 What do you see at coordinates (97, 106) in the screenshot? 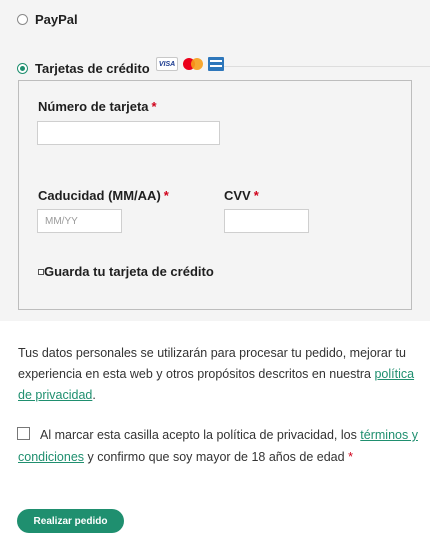
I see `card-number-label: Número de tarjeta *` at bounding box center [97, 106].